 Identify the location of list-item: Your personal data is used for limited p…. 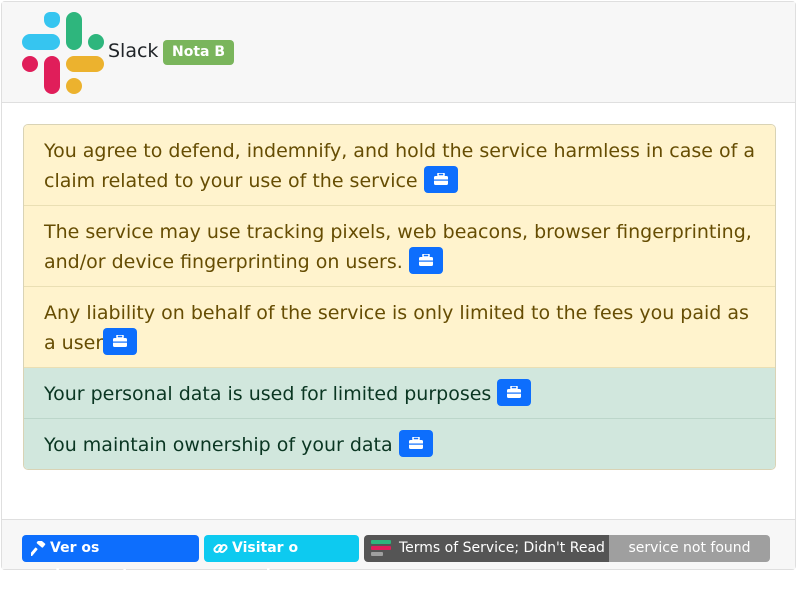
(399, 393).